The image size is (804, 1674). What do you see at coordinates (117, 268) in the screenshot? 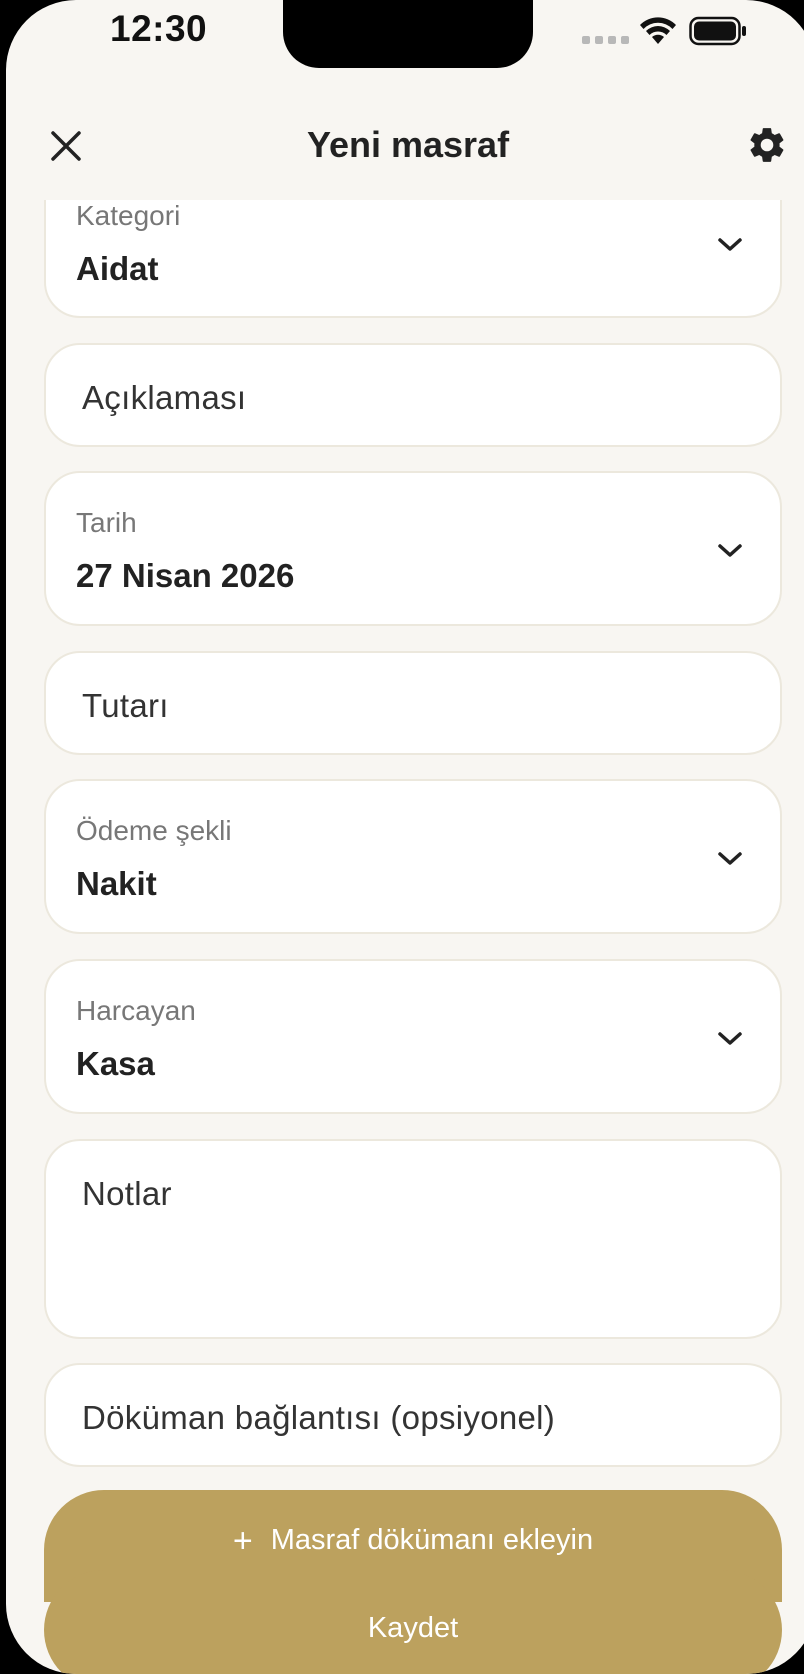
I see `category-value: Aidat` at bounding box center [117, 268].